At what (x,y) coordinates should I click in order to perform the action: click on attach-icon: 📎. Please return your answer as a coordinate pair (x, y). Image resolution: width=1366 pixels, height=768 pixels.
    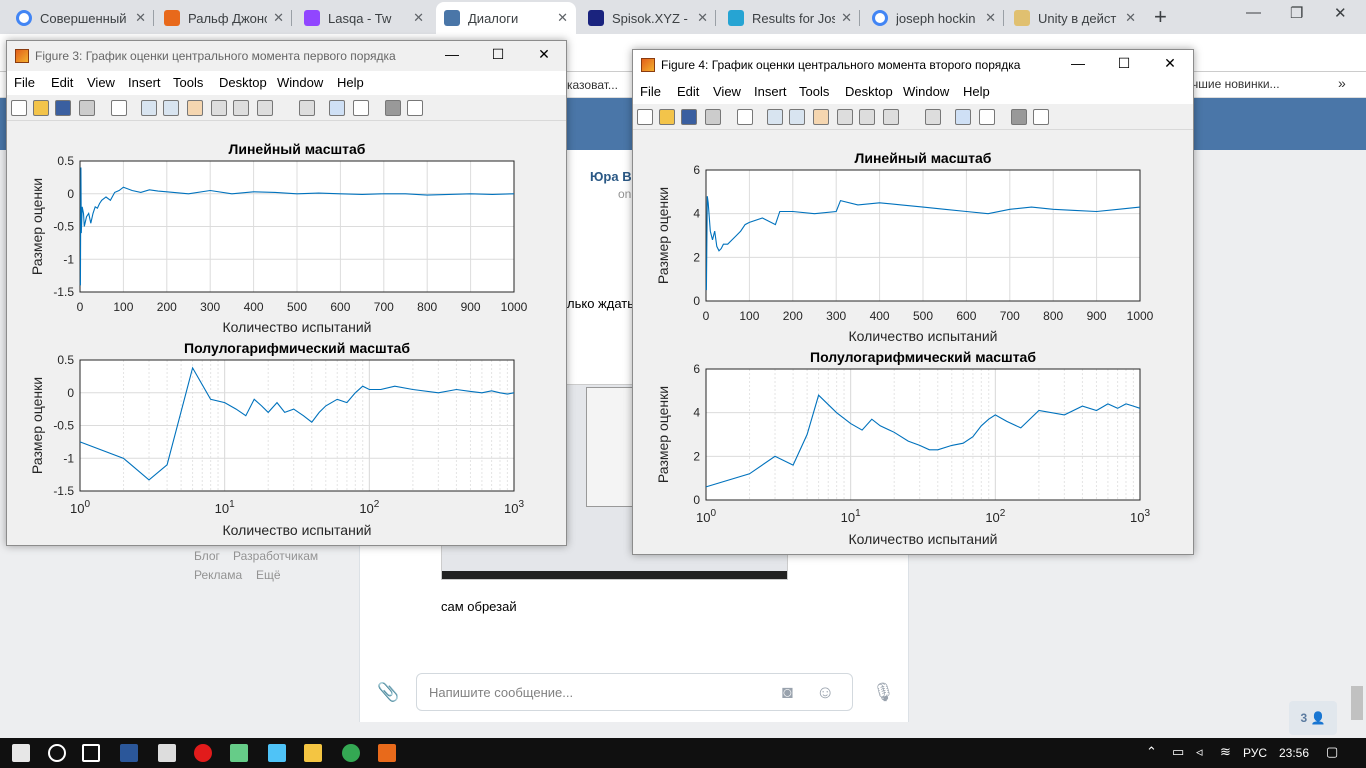
    Looking at the image, I should click on (388, 692).